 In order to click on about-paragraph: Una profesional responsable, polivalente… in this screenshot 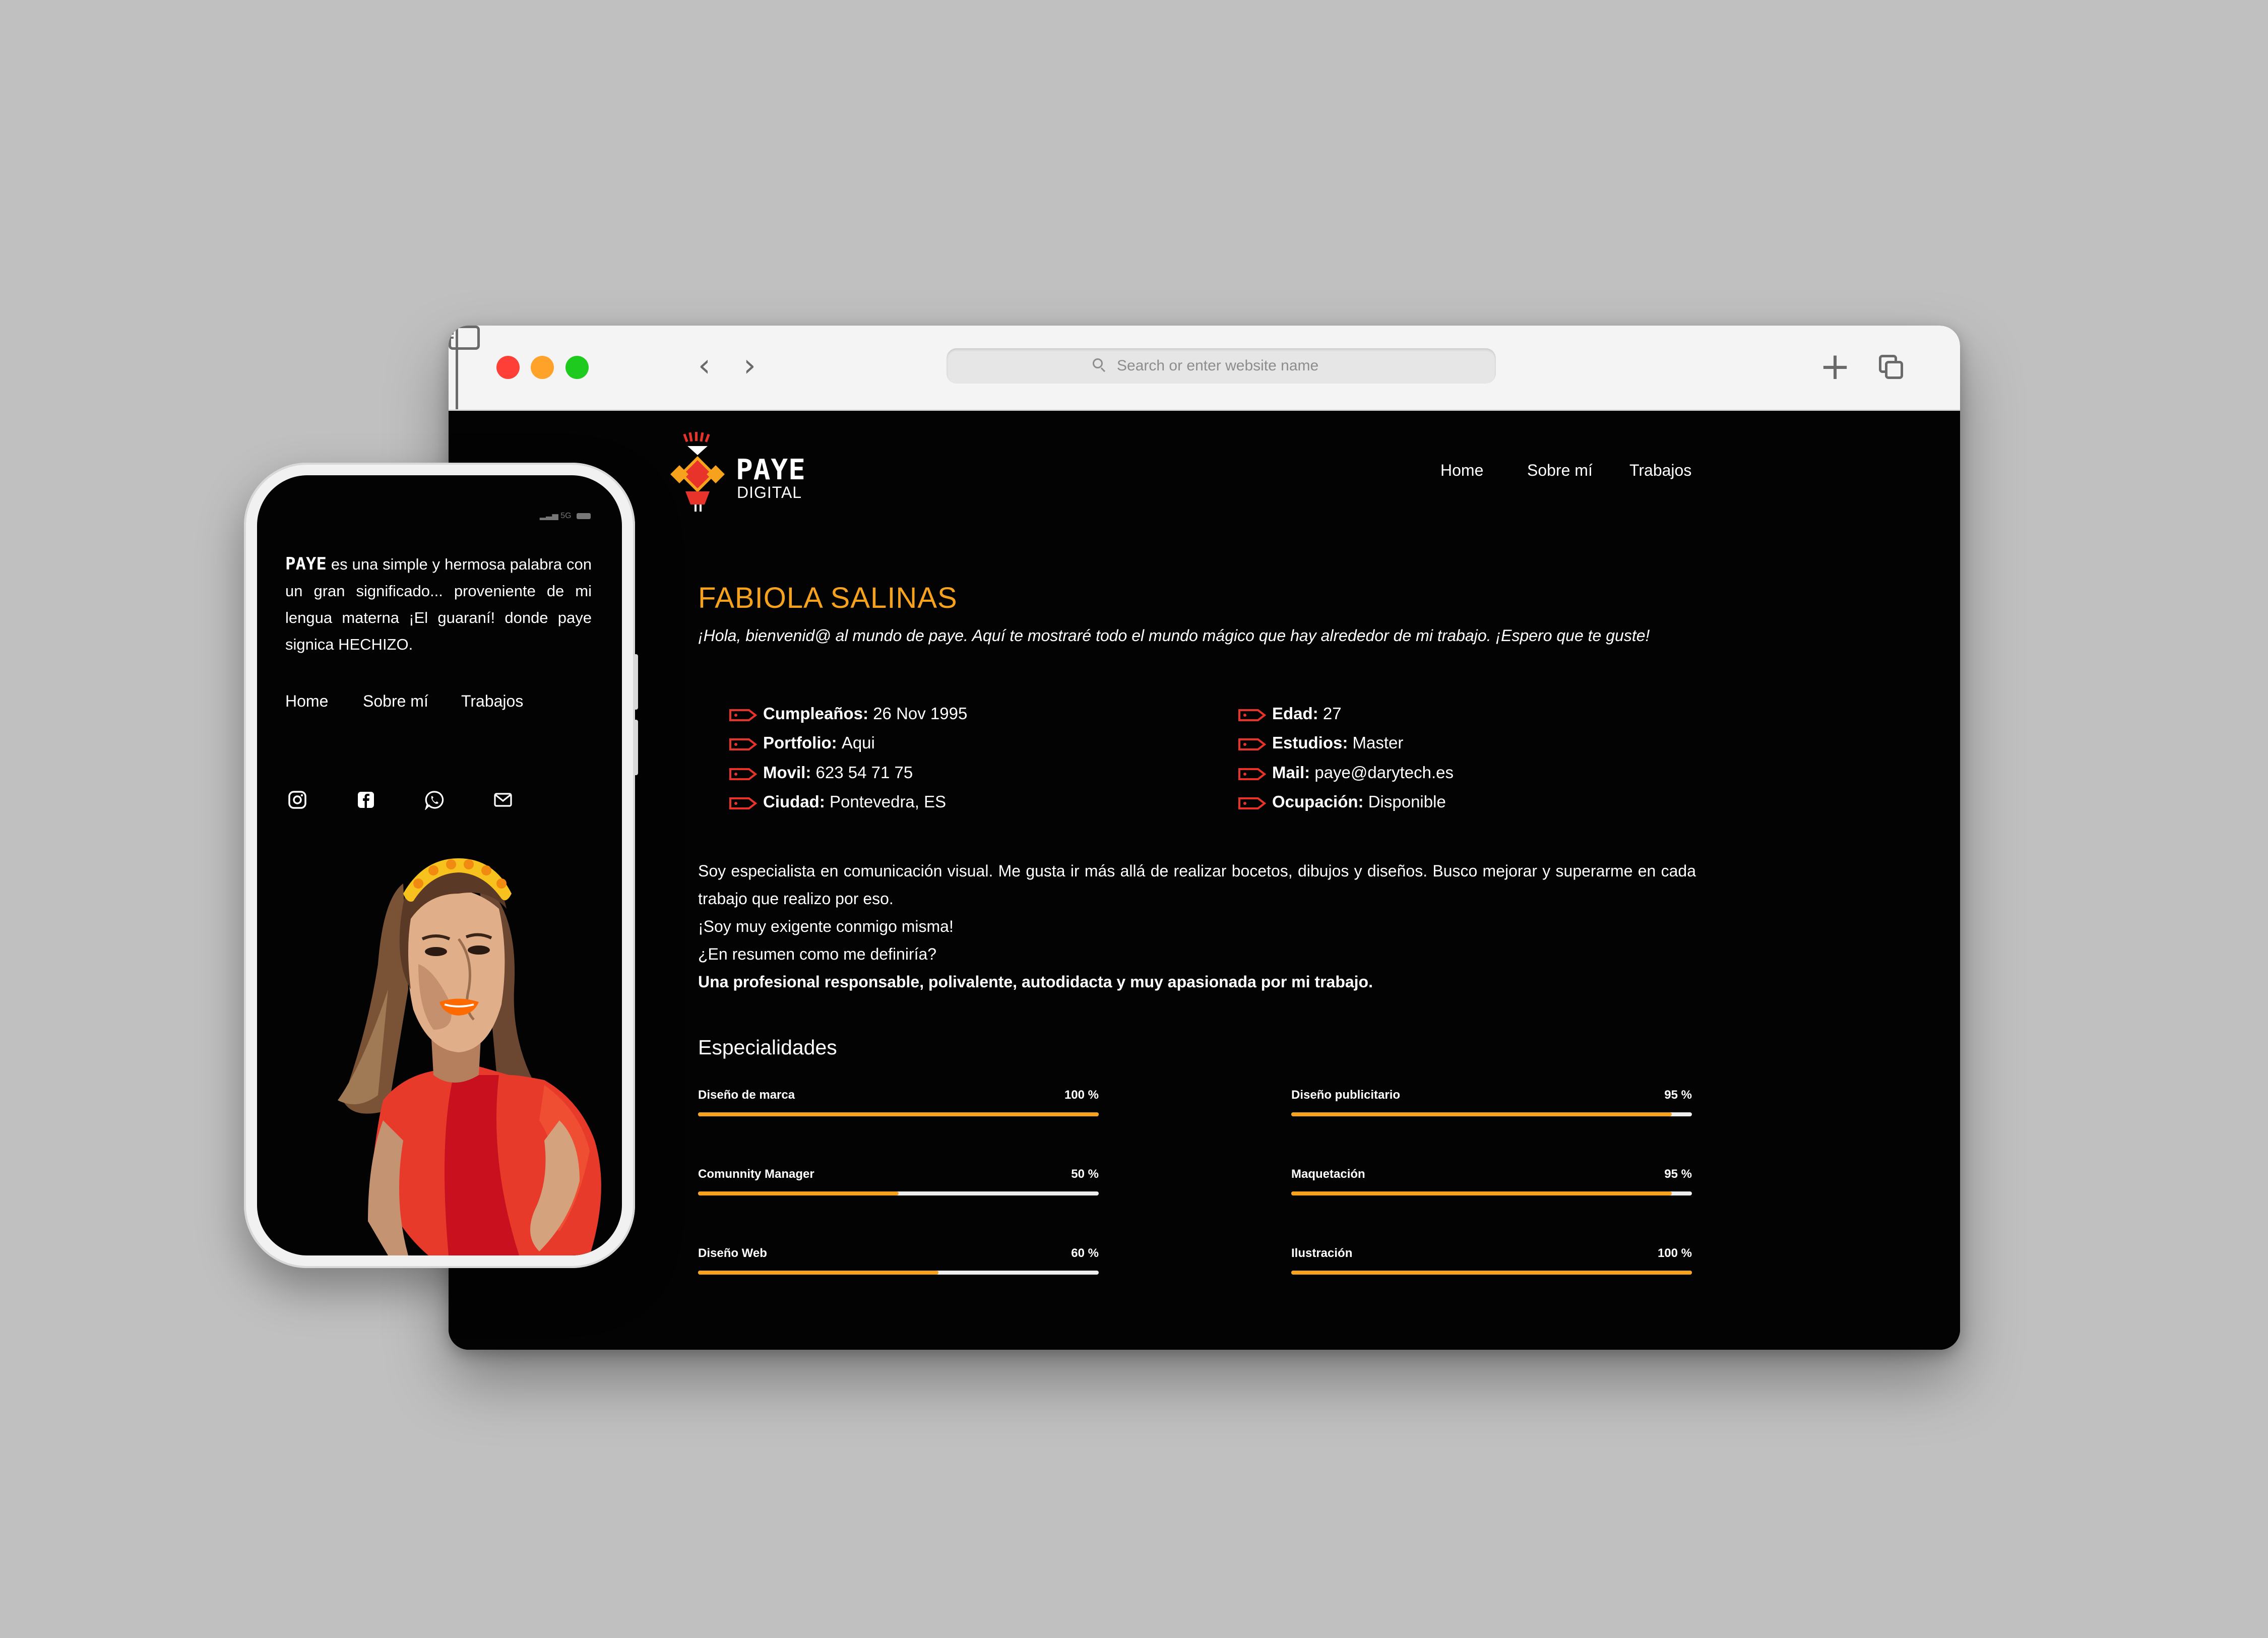, I will do `click(1035, 982)`.